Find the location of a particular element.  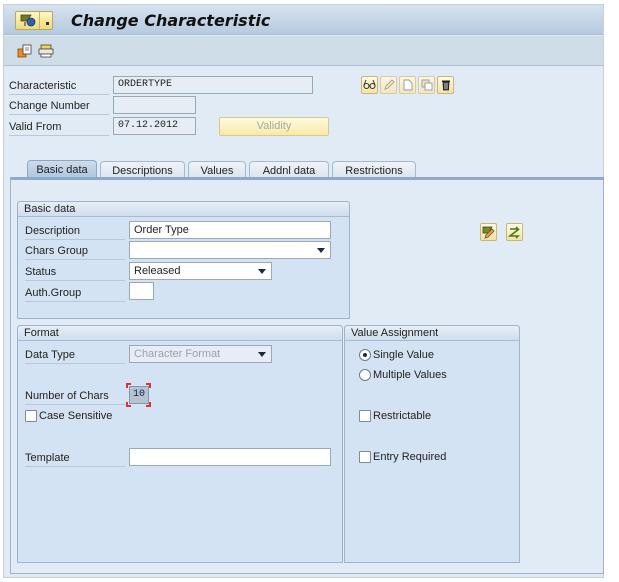

group-title: Format is located at coordinates (180, 333).